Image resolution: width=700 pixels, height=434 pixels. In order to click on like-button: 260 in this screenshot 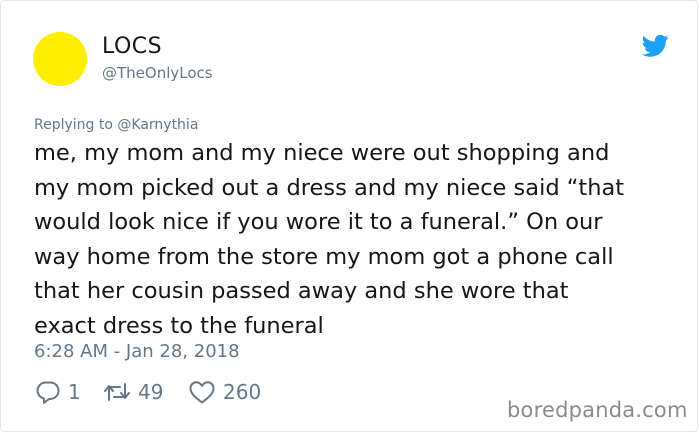, I will do `click(224, 392)`.